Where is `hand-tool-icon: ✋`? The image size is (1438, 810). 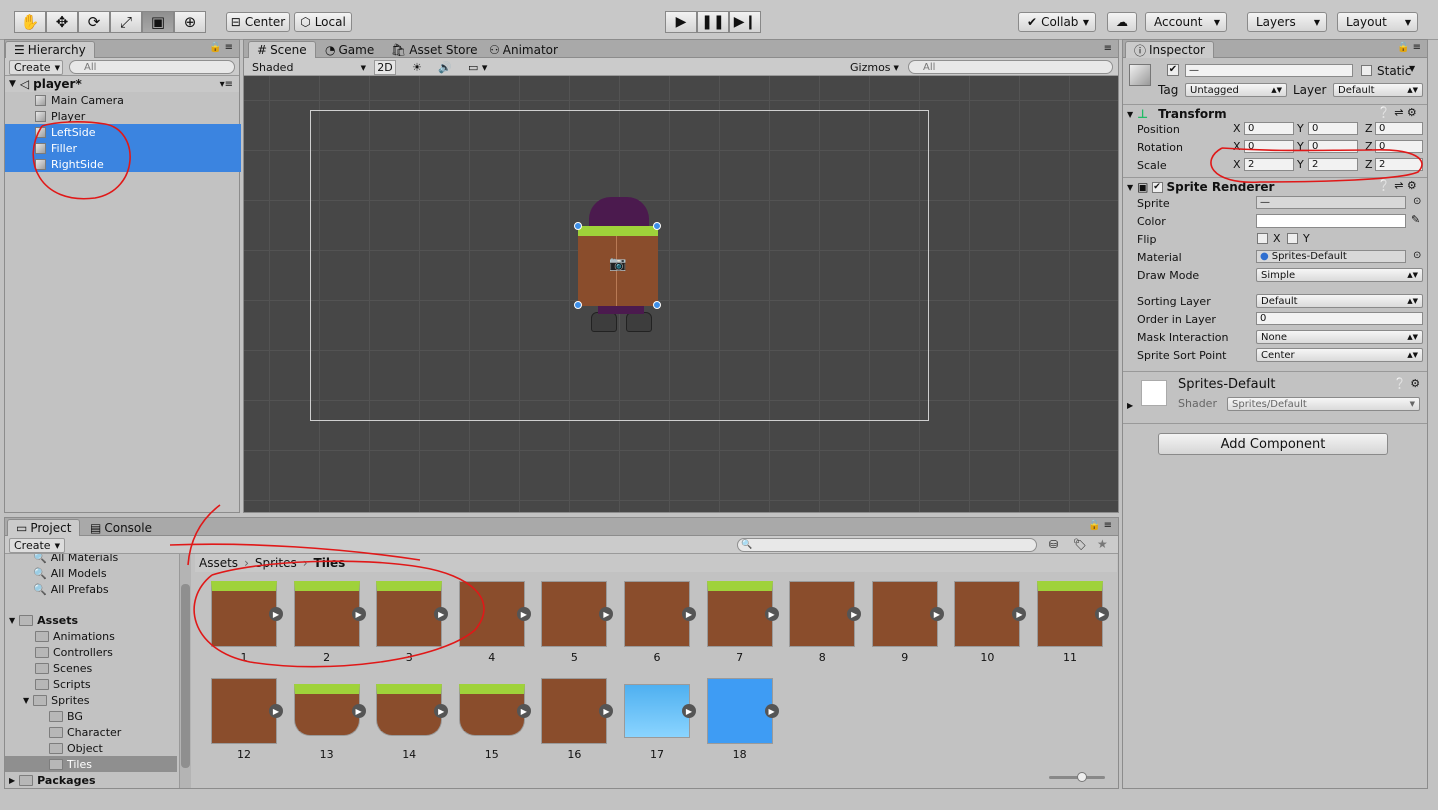 hand-tool-icon: ✋ is located at coordinates (30, 22).